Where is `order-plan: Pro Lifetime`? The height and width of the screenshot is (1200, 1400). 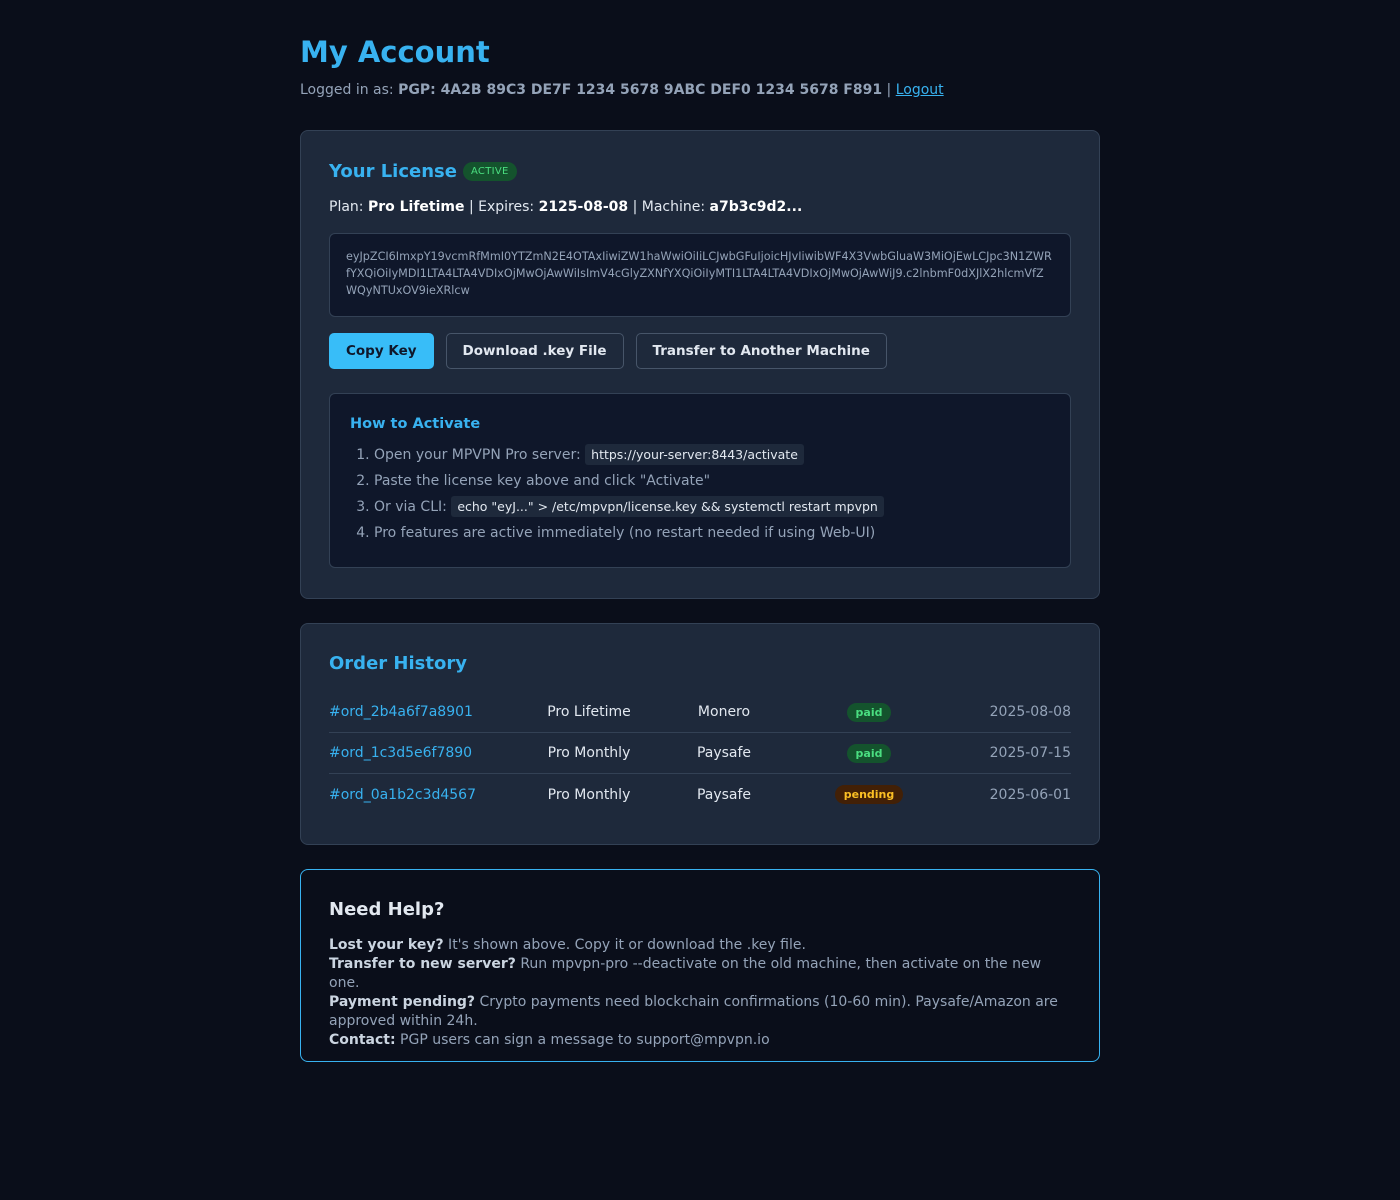 order-plan: Pro Lifetime is located at coordinates (589, 712).